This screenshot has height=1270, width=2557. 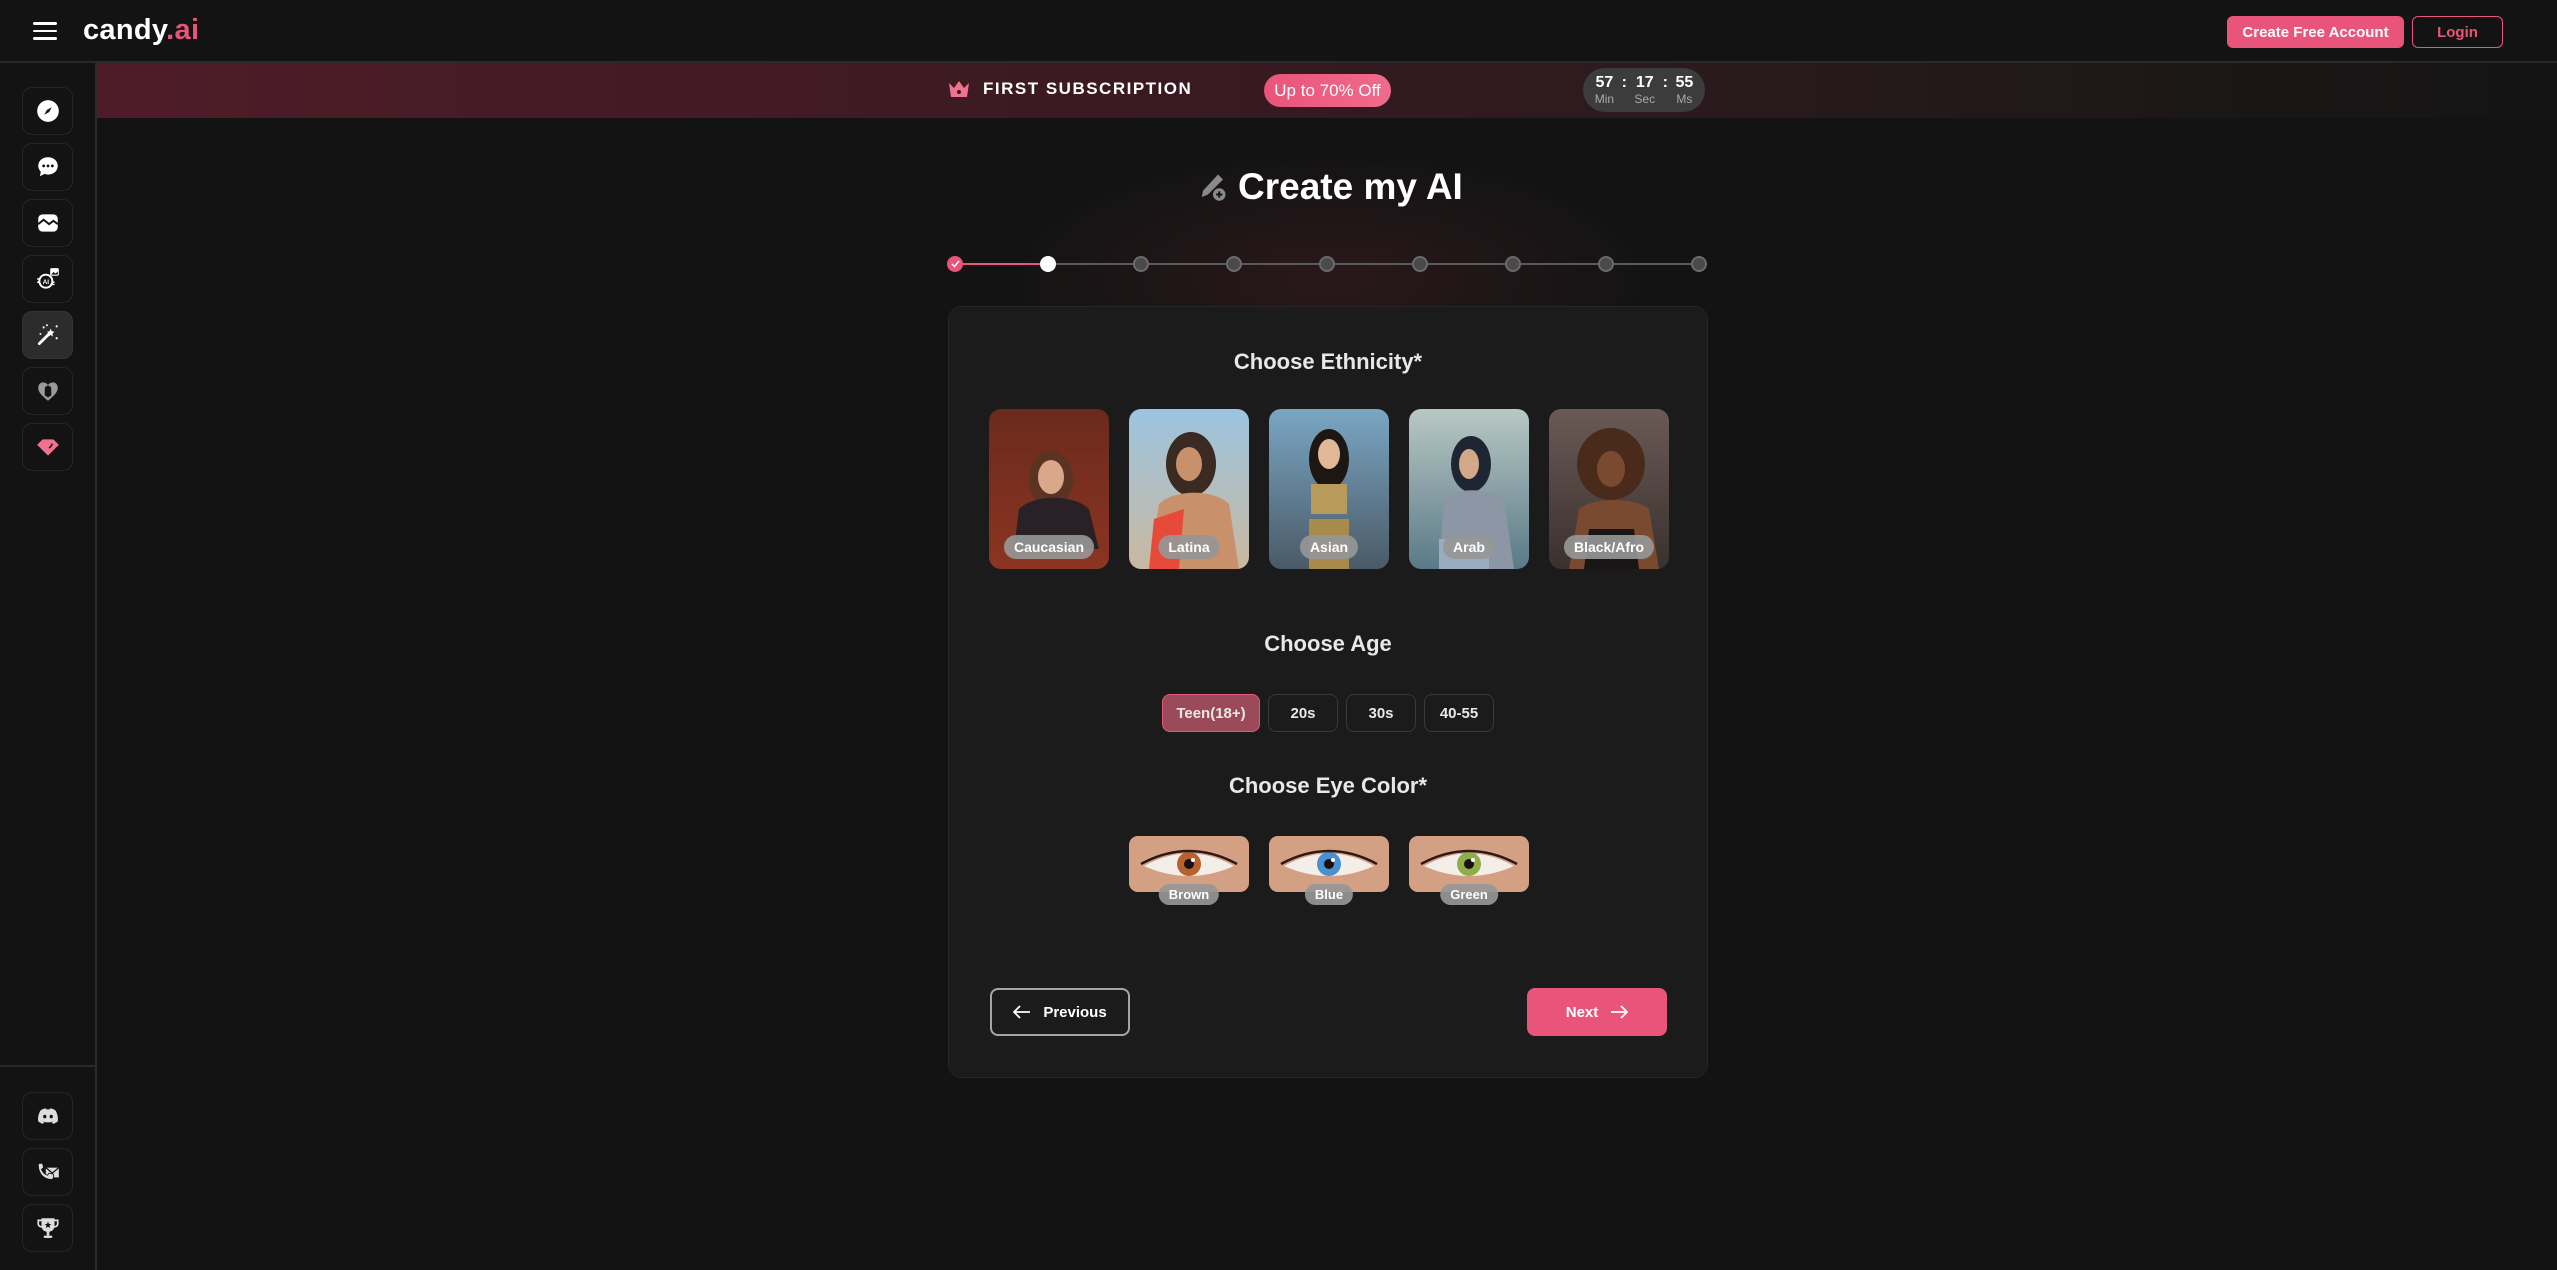 I want to click on discord-icon, so click(x=47, y=1116).